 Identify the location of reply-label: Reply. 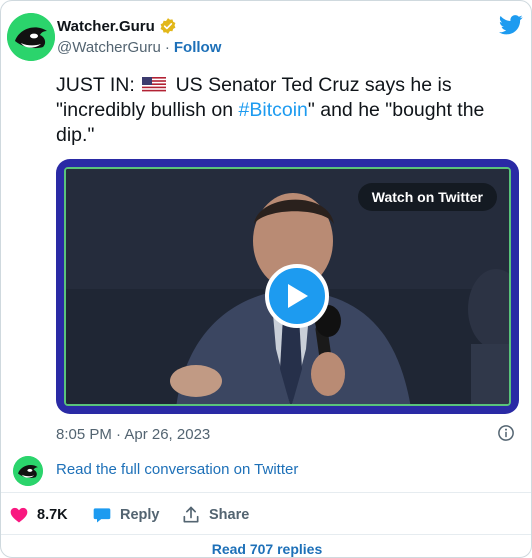
(140, 515).